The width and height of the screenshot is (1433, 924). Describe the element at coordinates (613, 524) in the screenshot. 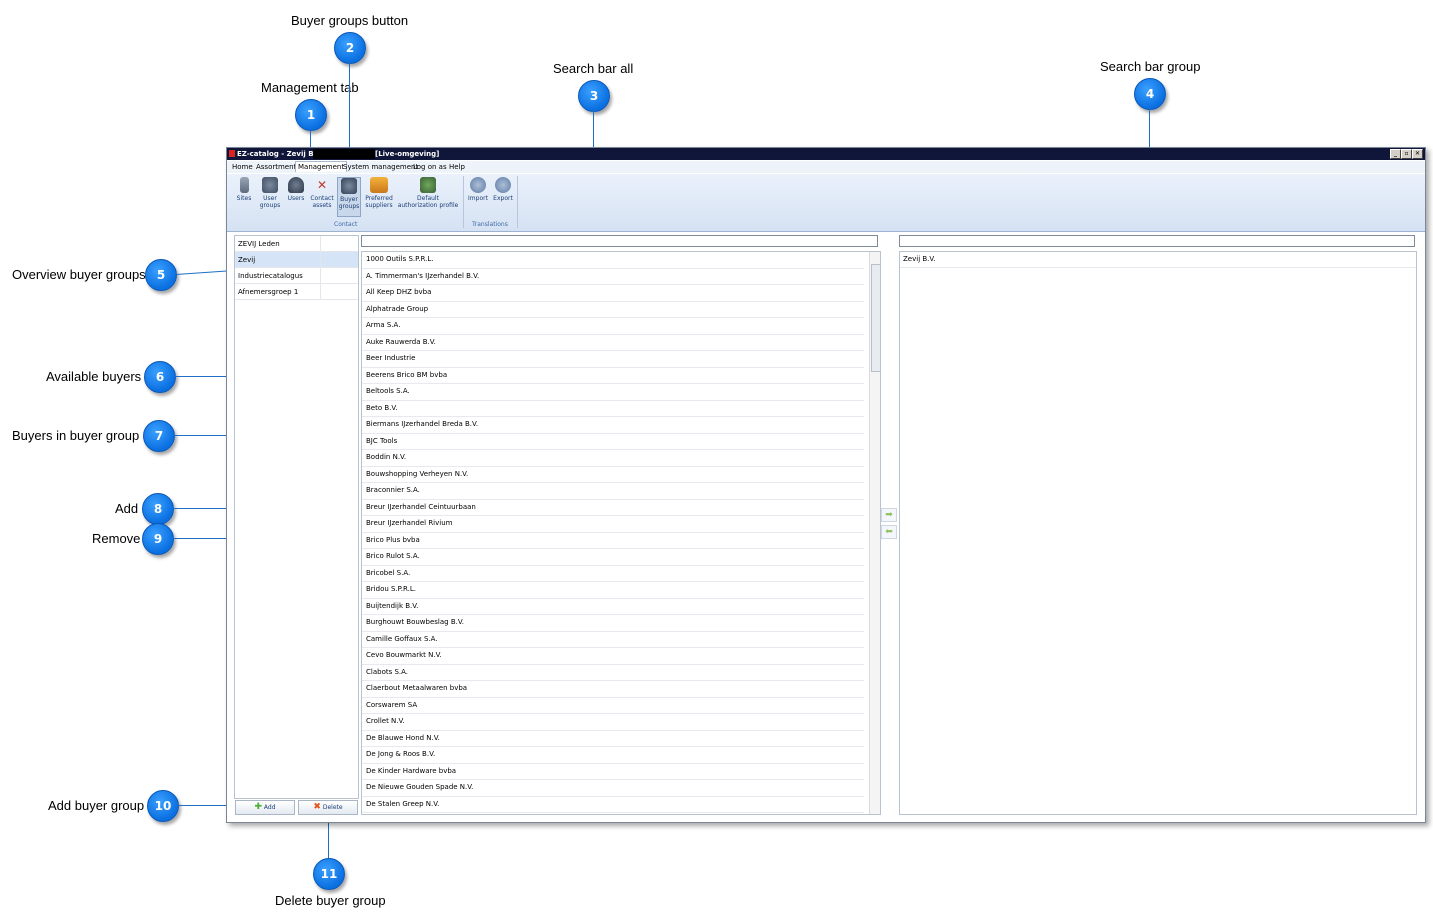

I see `buyer-row: Breur IJzerhandel Rivium` at that location.